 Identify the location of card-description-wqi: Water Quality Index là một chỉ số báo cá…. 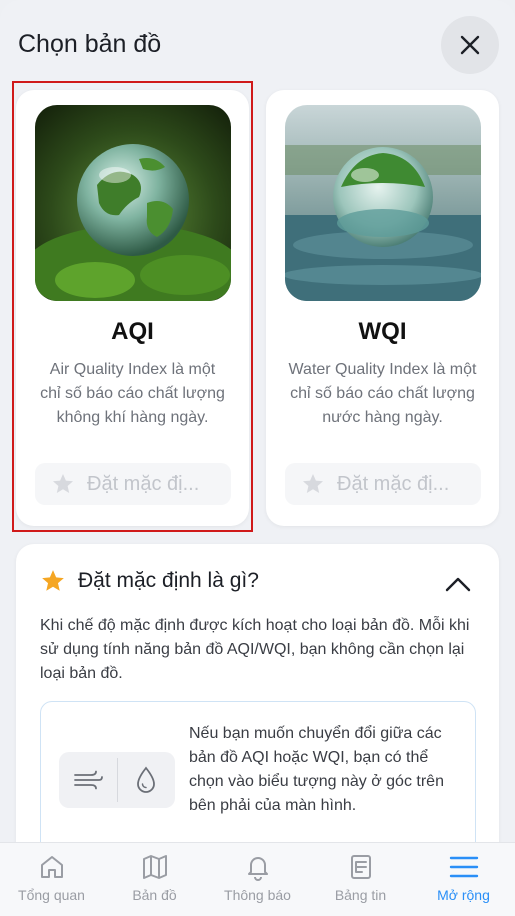
(382, 393).